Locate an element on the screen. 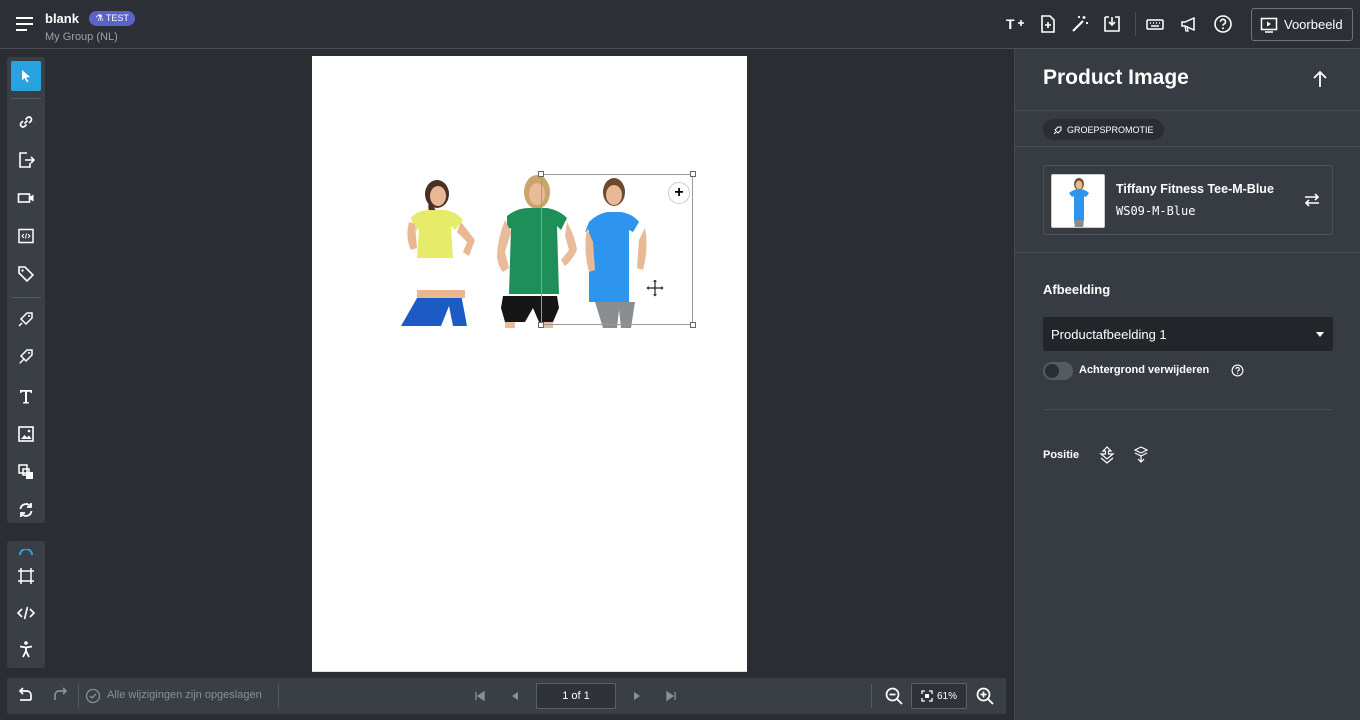  price-tag-edit-icon is located at coordinates (26, 356).